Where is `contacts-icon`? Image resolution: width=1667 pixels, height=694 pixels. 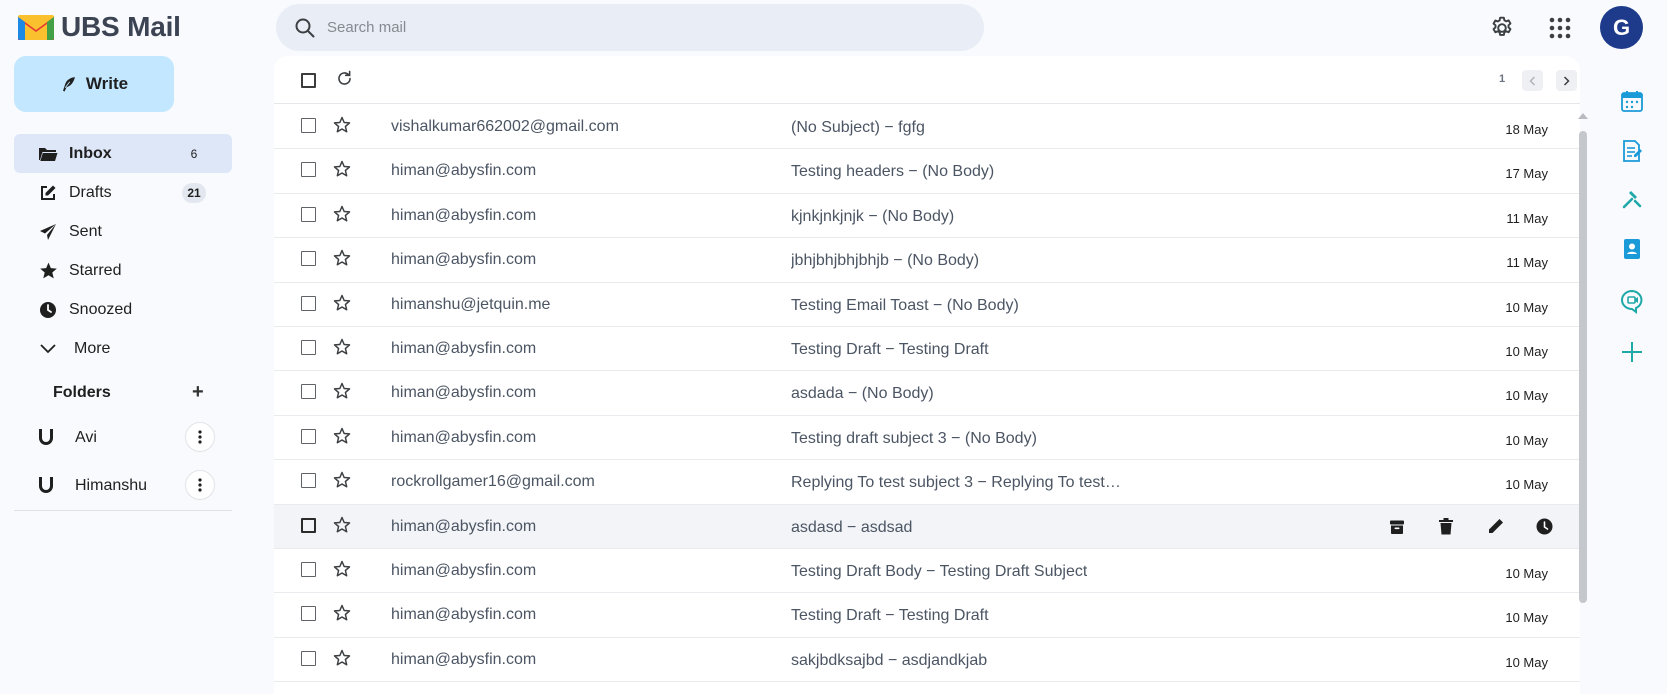 contacts-icon is located at coordinates (1632, 249).